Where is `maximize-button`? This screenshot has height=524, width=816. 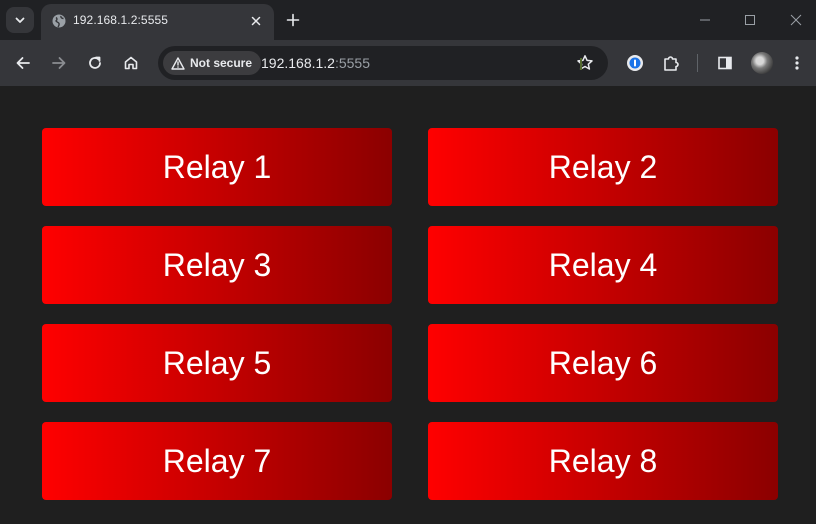 maximize-button is located at coordinates (750, 20).